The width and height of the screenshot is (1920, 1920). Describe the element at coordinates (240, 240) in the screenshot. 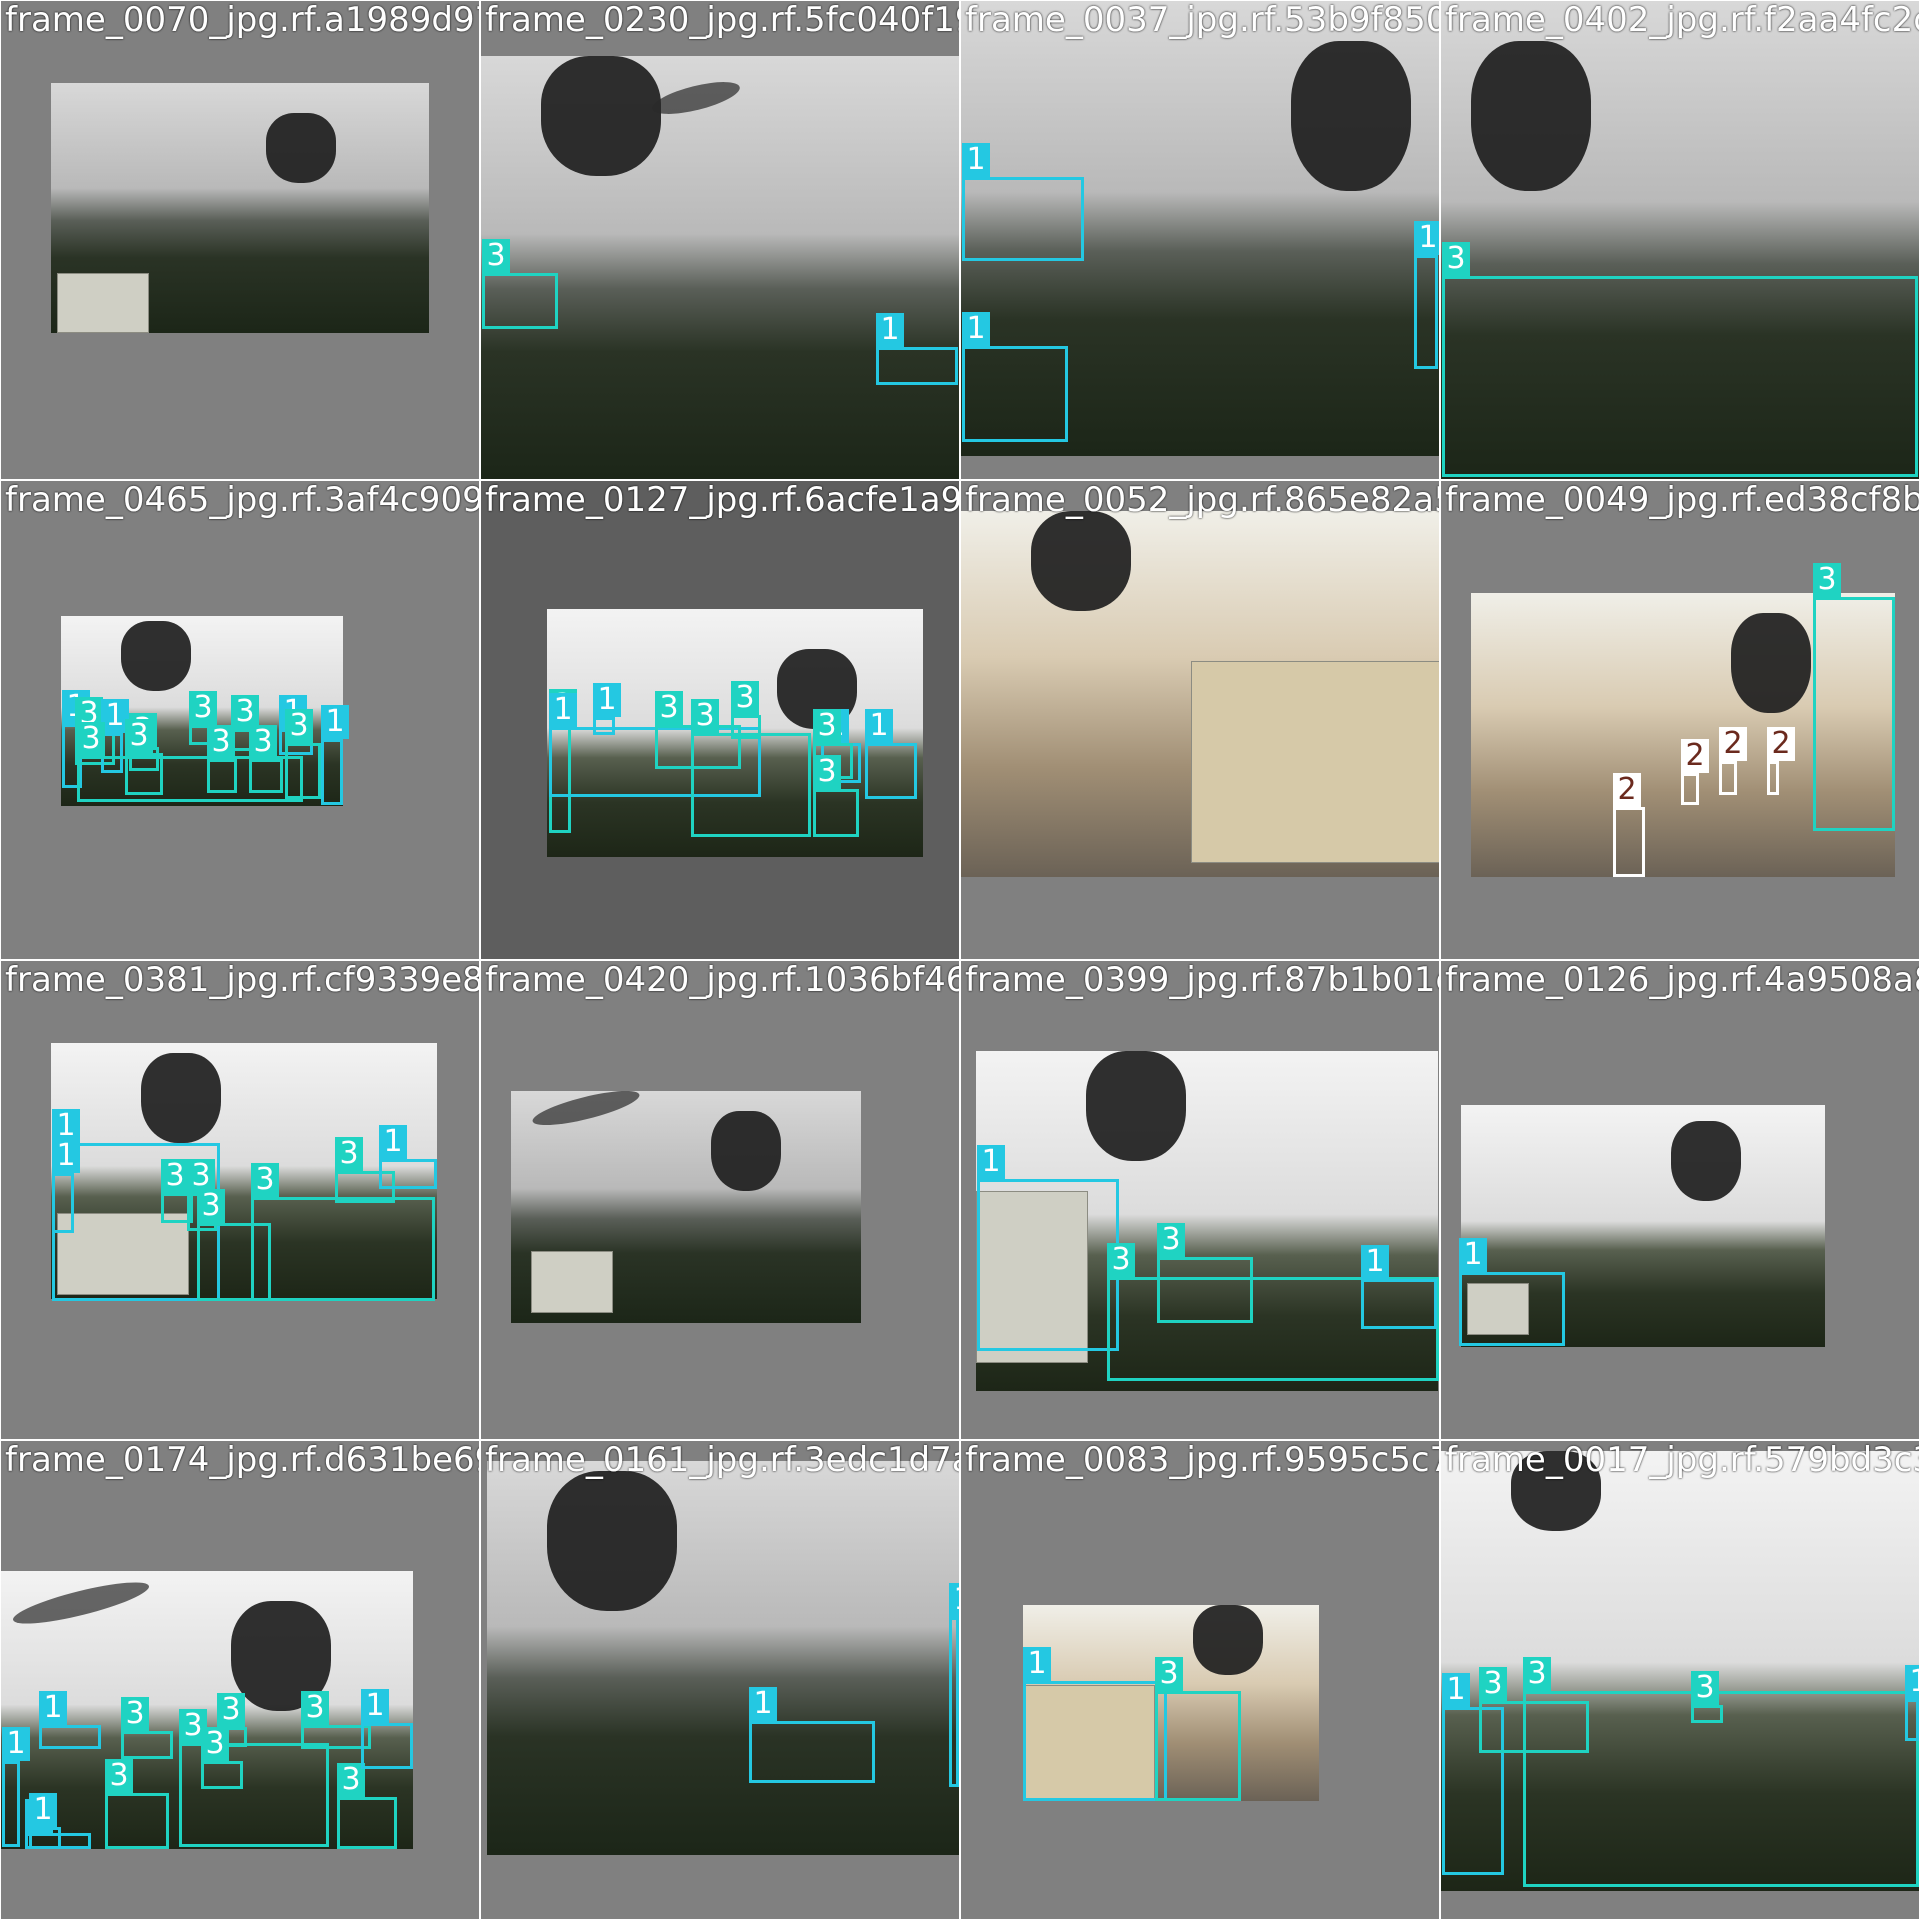

I see `mosaic-tile: frame_0070_jpg.rf.a1989d97` at that location.